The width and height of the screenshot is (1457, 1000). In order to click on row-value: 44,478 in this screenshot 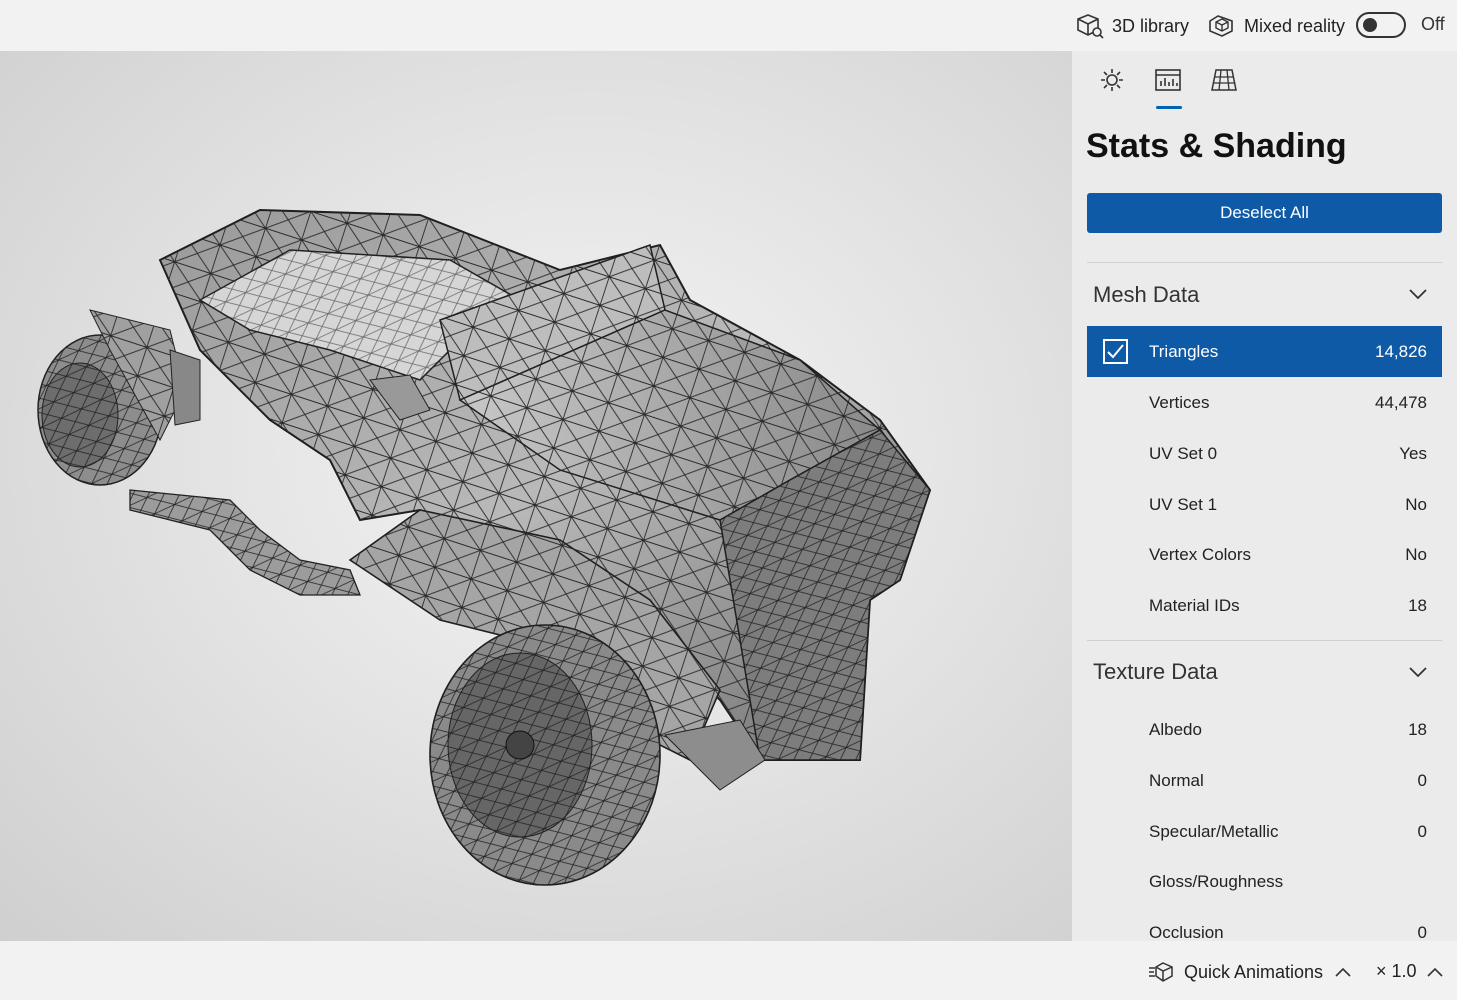, I will do `click(1401, 402)`.